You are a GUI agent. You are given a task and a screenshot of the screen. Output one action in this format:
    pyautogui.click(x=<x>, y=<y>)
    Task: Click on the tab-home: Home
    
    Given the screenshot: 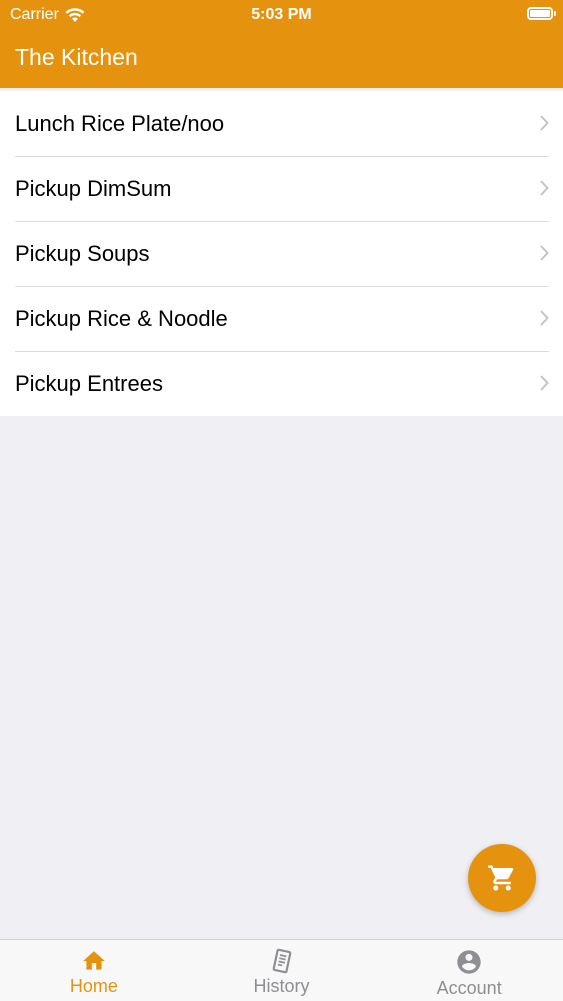 What is the action you would take?
    pyautogui.click(x=94, y=970)
    